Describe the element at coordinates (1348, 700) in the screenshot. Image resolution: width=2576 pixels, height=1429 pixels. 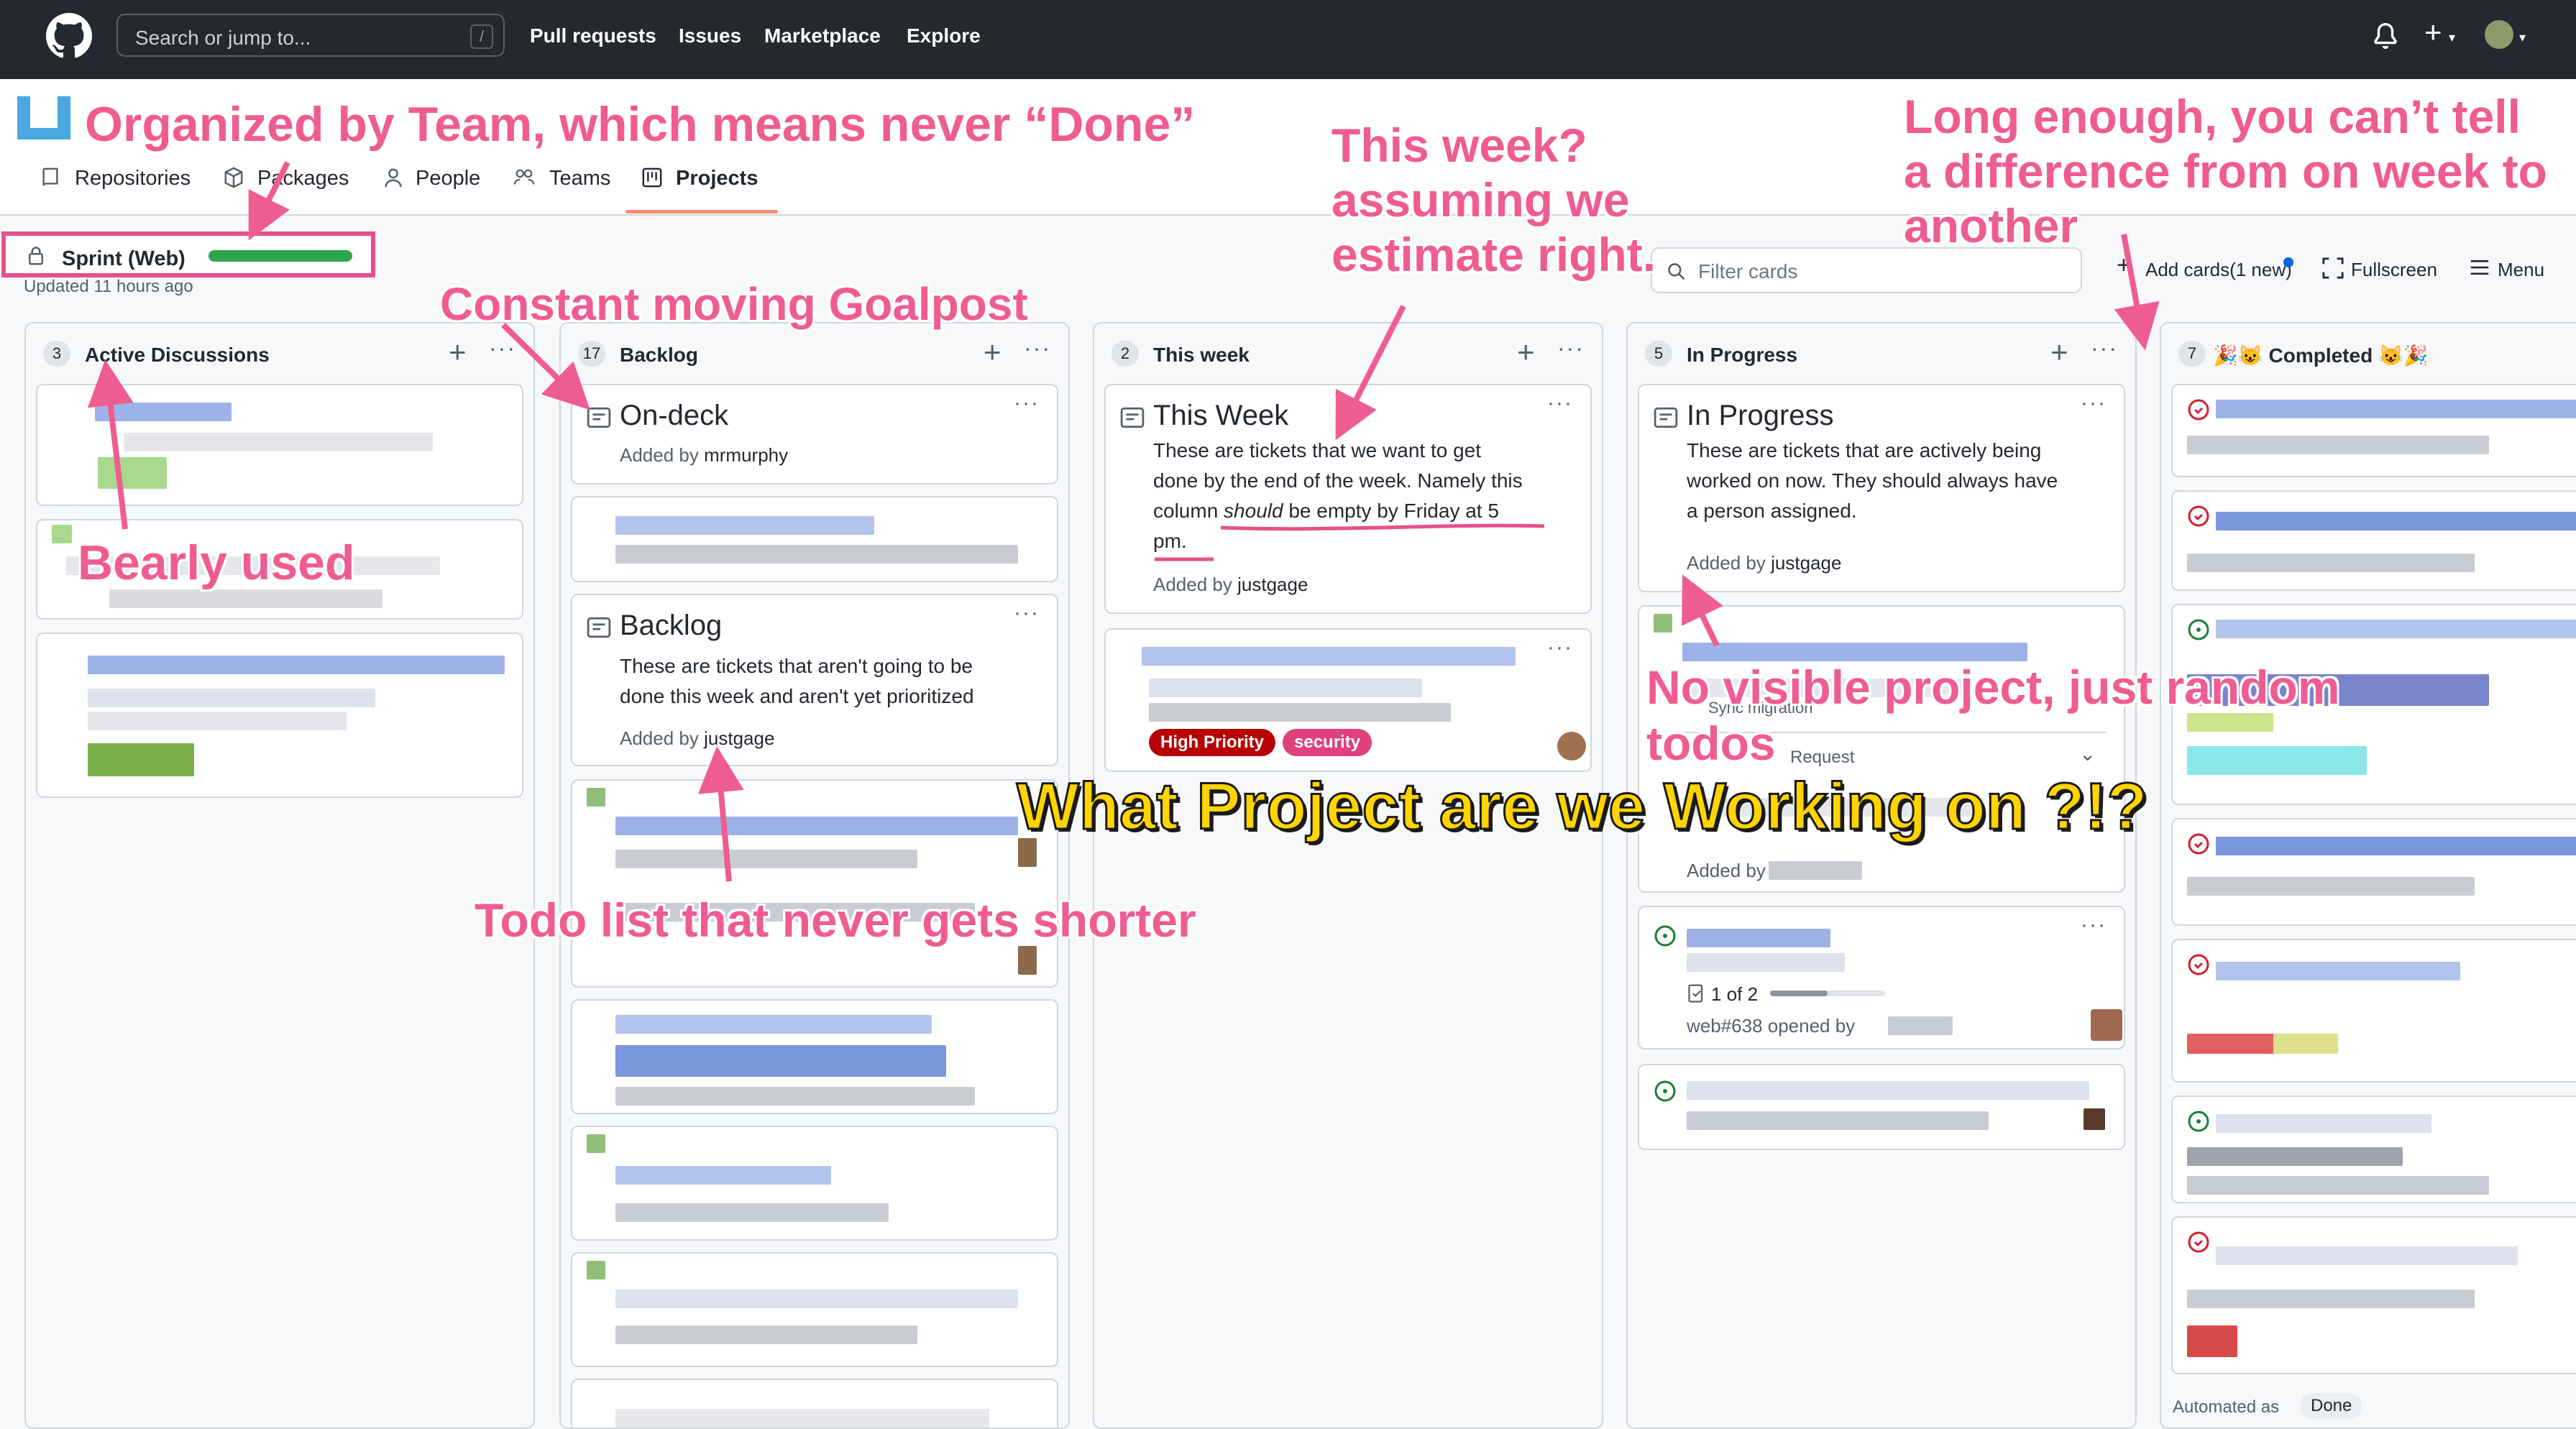
I see `issue-card: ··· High Priority security` at that location.